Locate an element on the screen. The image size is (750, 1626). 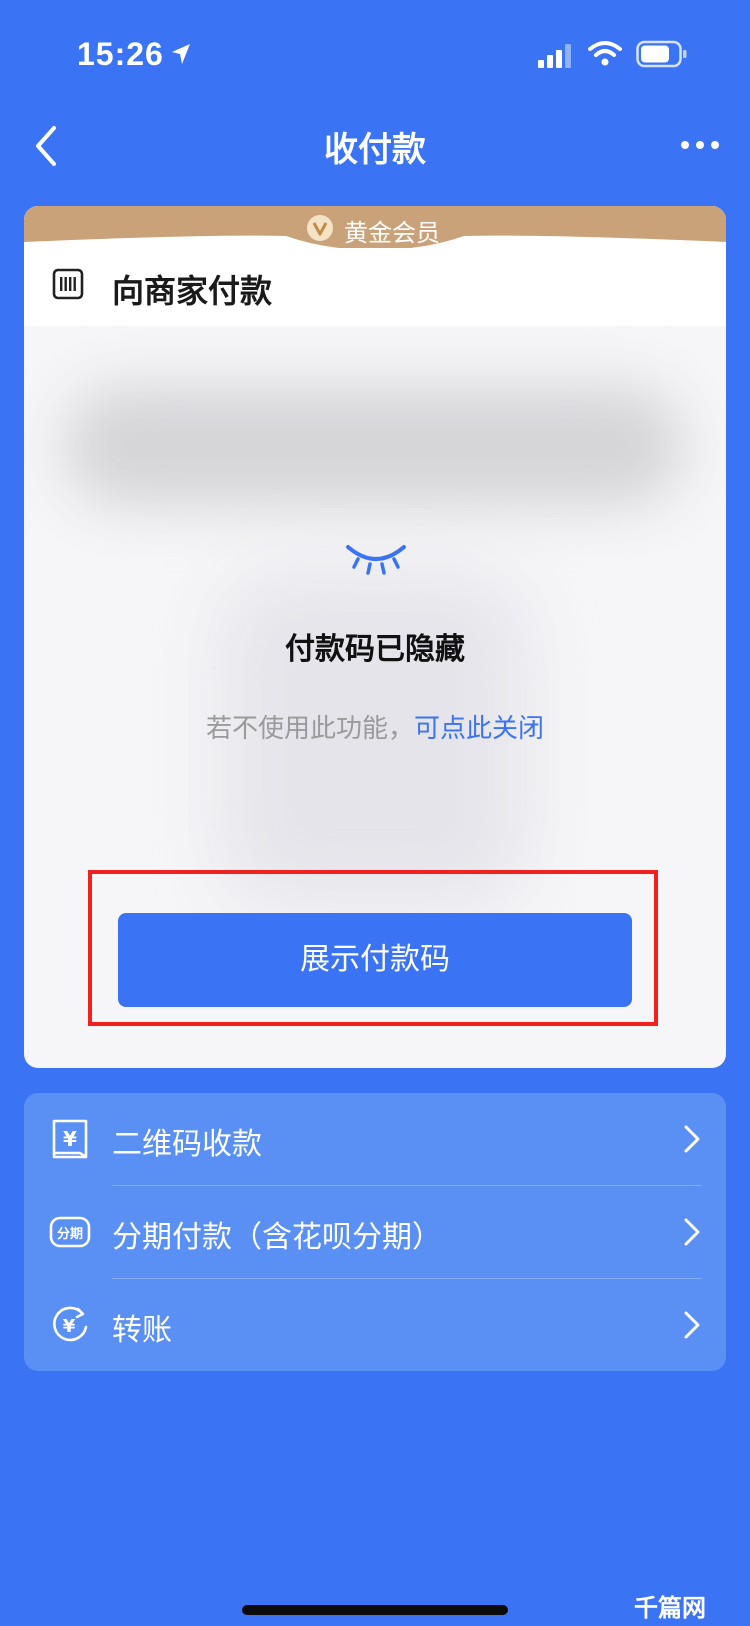
show-payment-code-button: 展示付款码 is located at coordinates (375, 960).